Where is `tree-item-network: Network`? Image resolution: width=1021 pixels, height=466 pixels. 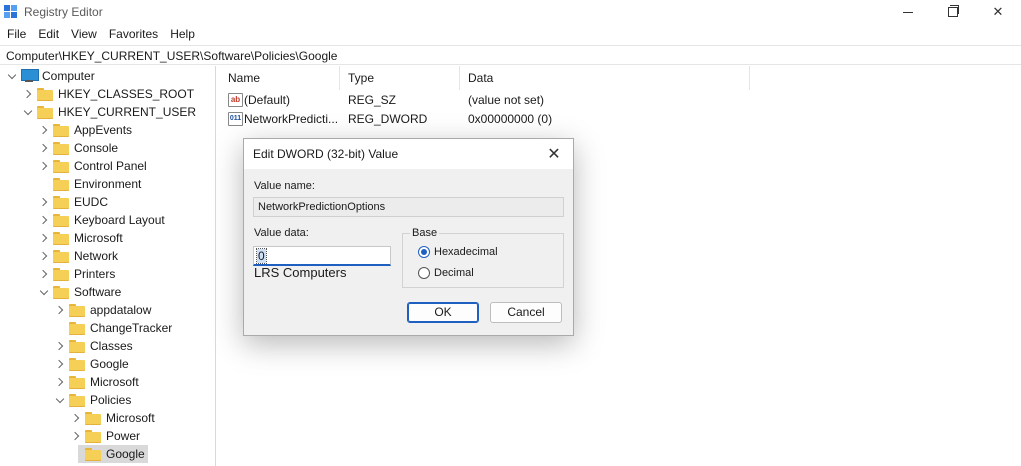 tree-item-network: Network is located at coordinates (107, 256).